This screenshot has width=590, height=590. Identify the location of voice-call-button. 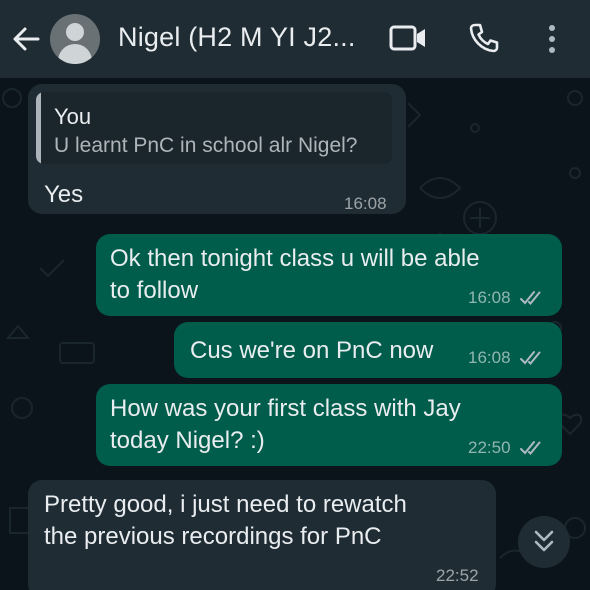
(484, 38).